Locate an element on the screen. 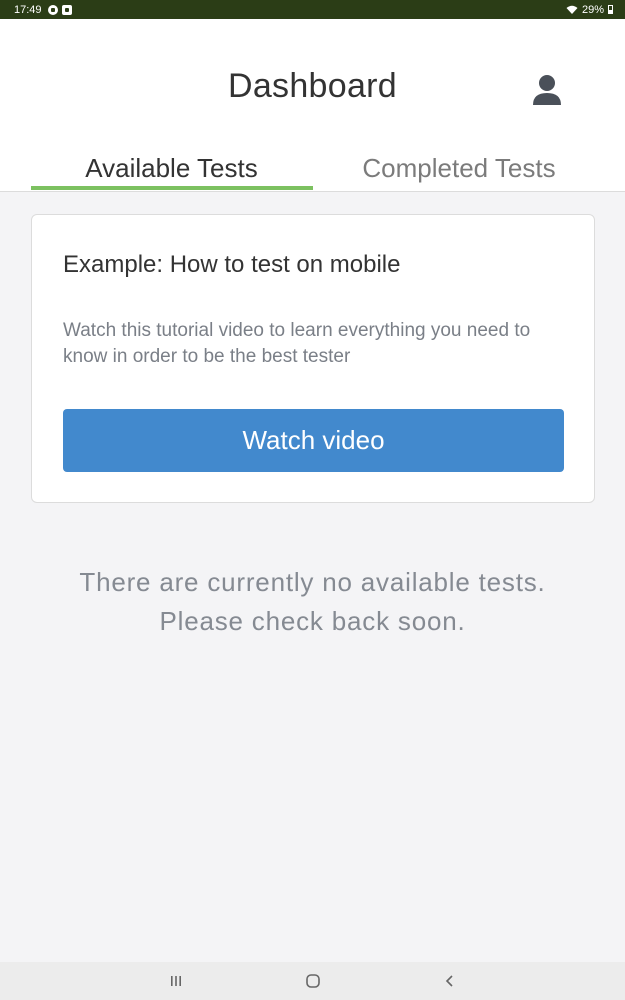 The height and width of the screenshot is (1000, 625). battery-percent: 29% is located at coordinates (592, 9).